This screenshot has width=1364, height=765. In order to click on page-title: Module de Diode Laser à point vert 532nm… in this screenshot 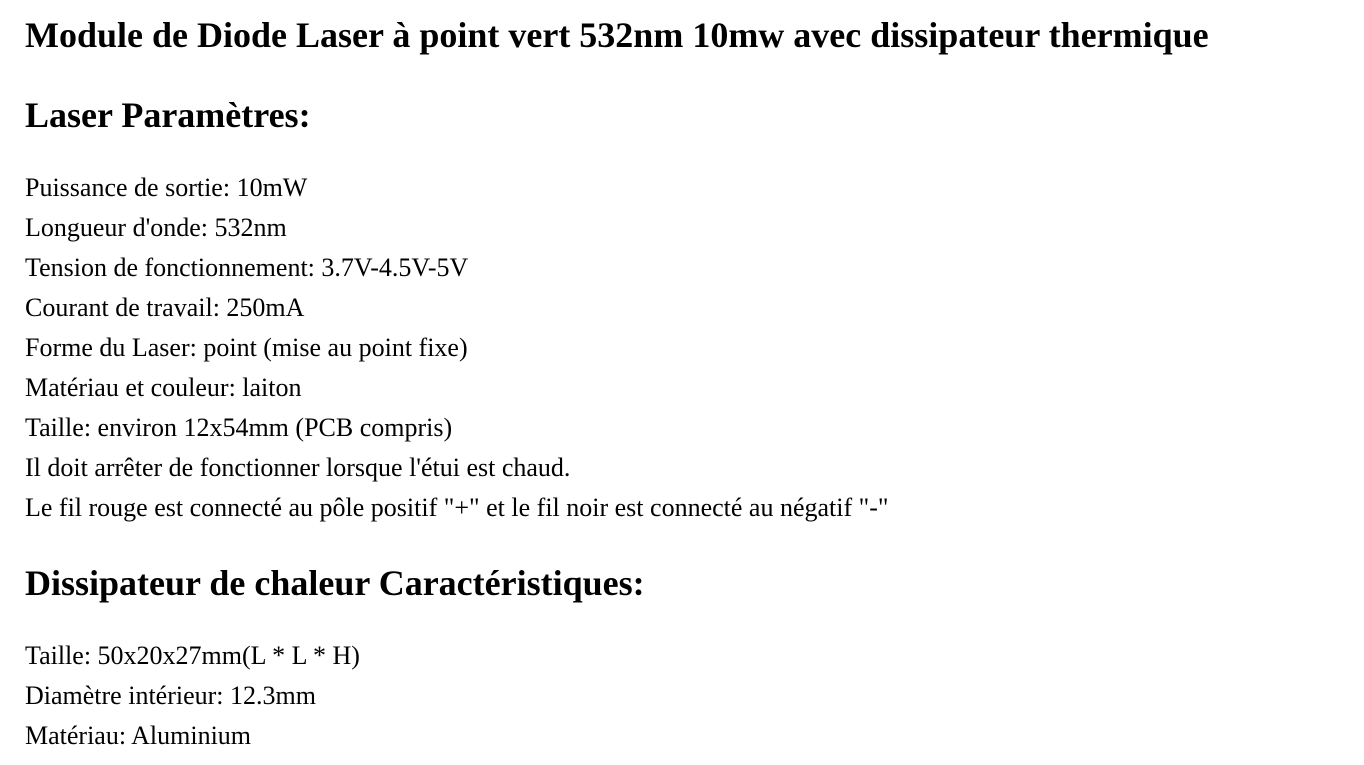, I will do `click(617, 35)`.